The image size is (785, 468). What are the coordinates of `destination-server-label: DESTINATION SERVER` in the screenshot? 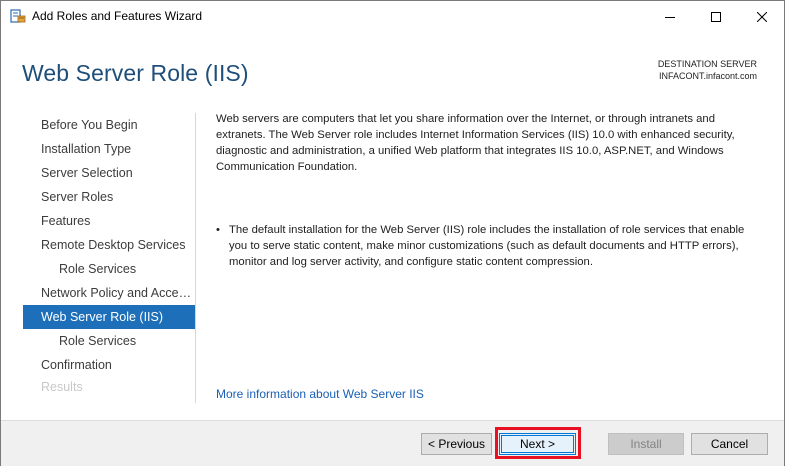 It's located at (707, 64).